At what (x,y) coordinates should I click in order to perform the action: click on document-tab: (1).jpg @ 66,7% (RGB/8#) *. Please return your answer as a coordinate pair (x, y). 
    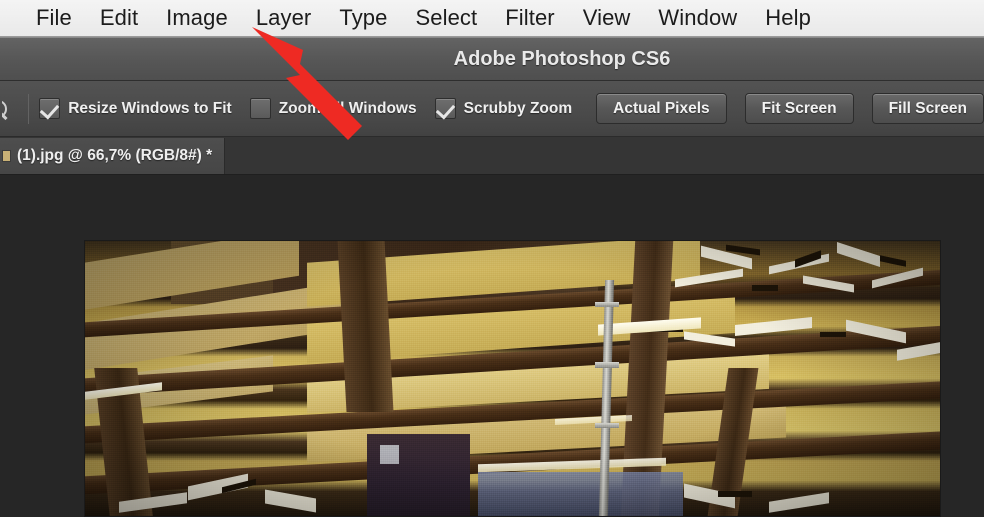
    Looking at the image, I should click on (113, 156).